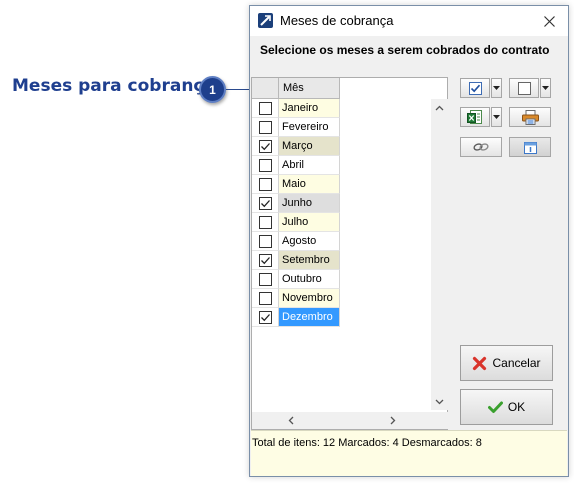 This screenshot has width=574, height=483. I want to click on check-all-icon, so click(475, 88).